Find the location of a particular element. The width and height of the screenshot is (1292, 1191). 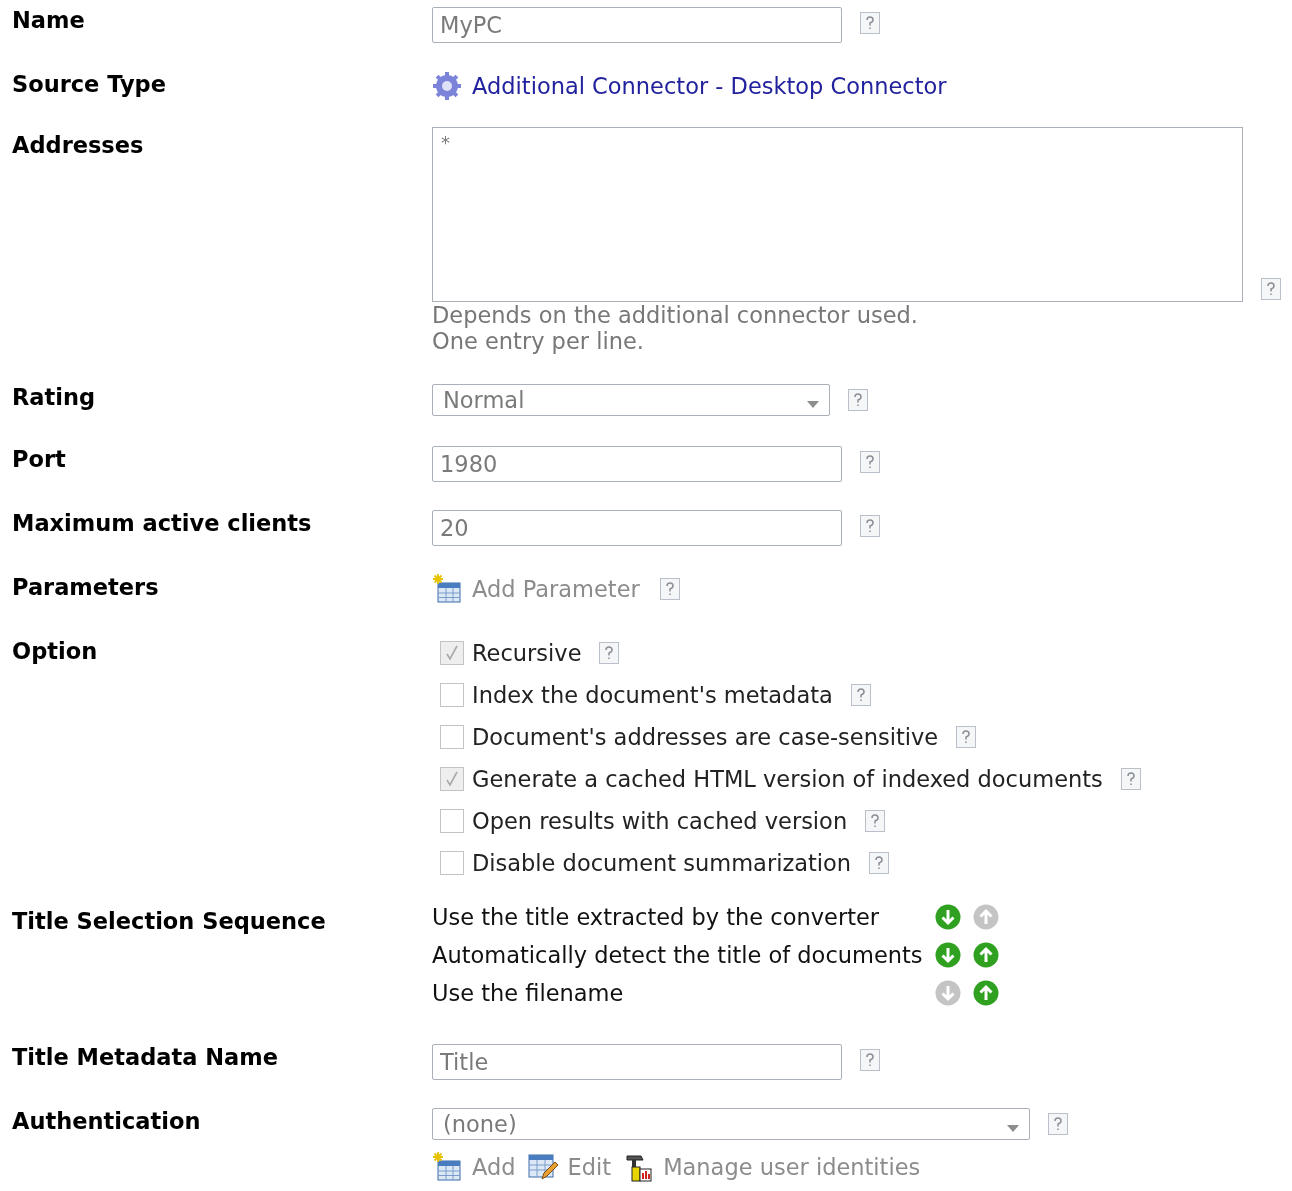

text-field: Title is located at coordinates (637, 1062).